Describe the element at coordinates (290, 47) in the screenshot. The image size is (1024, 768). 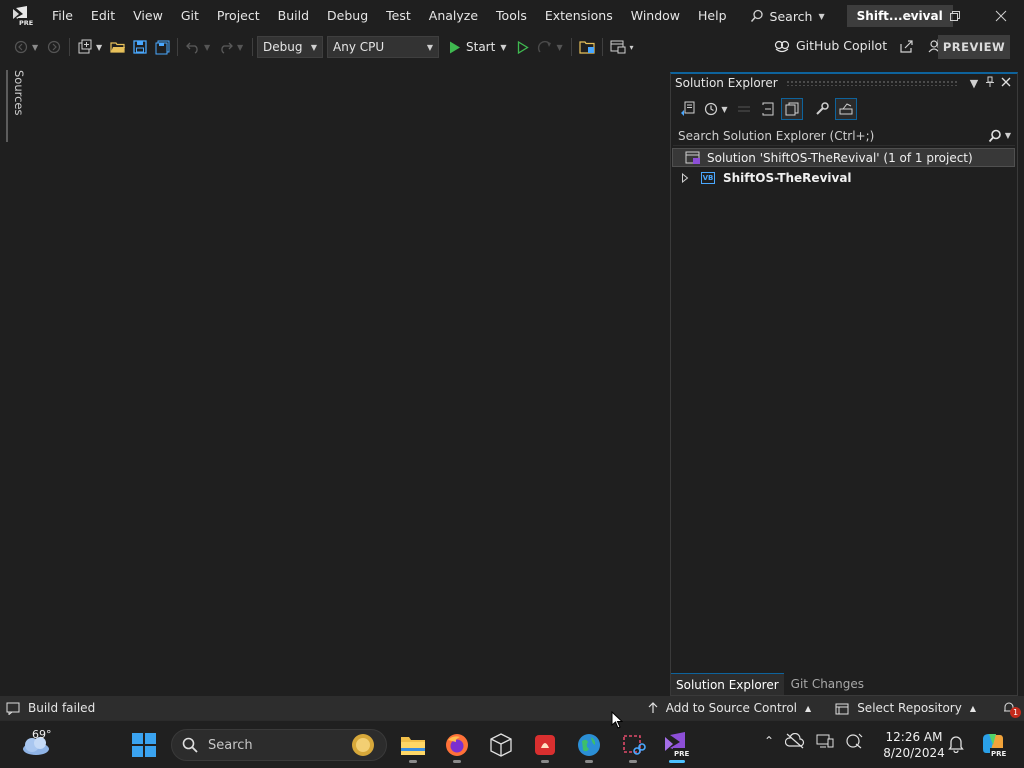
I see `solution-configuration-dropdown: Debug ▼` at that location.